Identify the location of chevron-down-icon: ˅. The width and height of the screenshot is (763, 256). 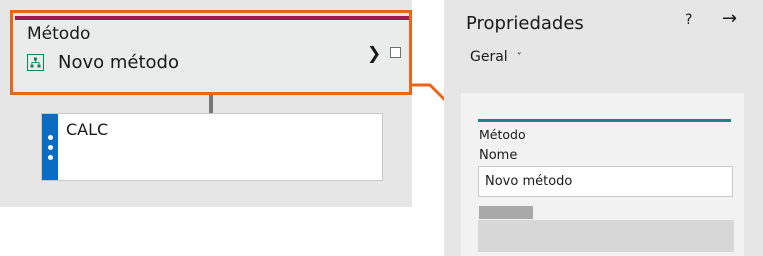
(519, 57).